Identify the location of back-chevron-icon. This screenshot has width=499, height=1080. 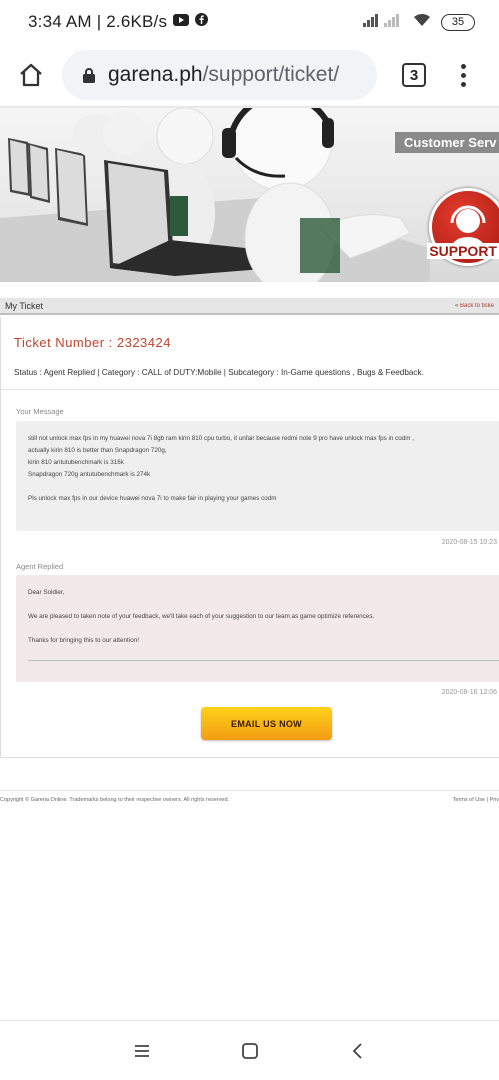
(357, 1050).